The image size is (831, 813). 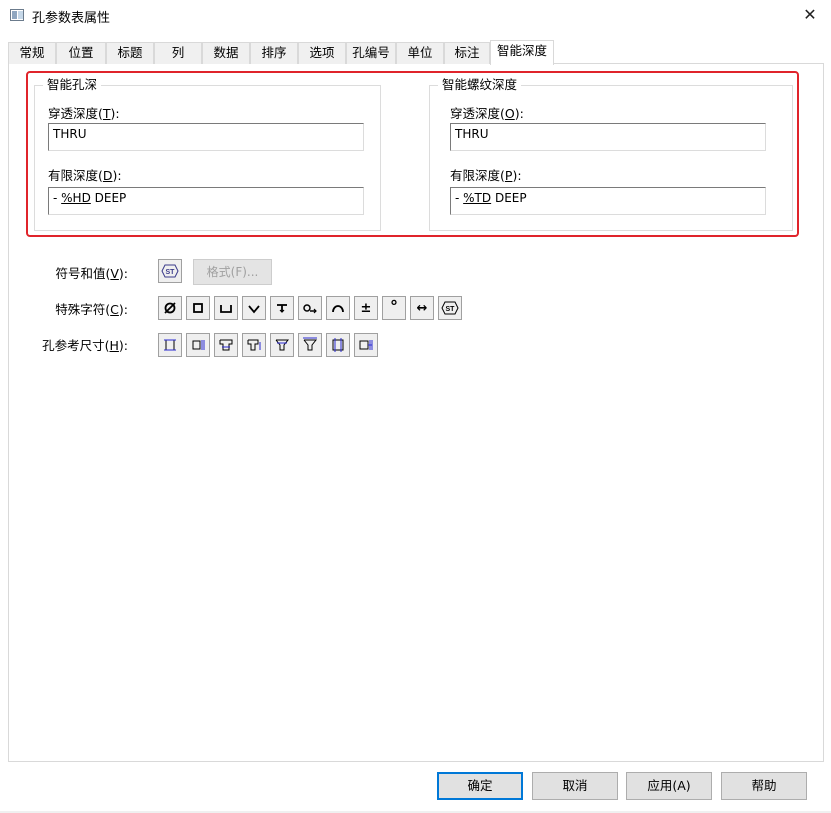 I want to click on counterbore-icon, so click(x=226, y=309).